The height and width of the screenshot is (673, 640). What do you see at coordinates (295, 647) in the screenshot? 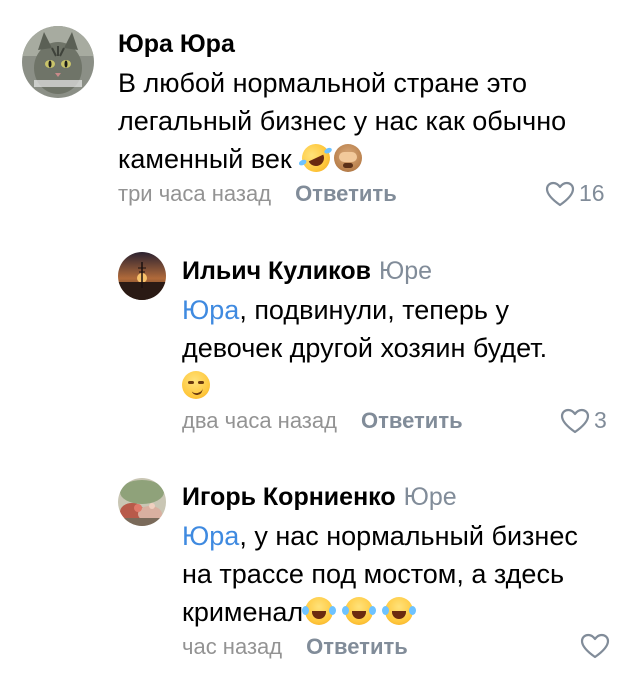
I see `comment-meta: час назад Ответить` at bounding box center [295, 647].